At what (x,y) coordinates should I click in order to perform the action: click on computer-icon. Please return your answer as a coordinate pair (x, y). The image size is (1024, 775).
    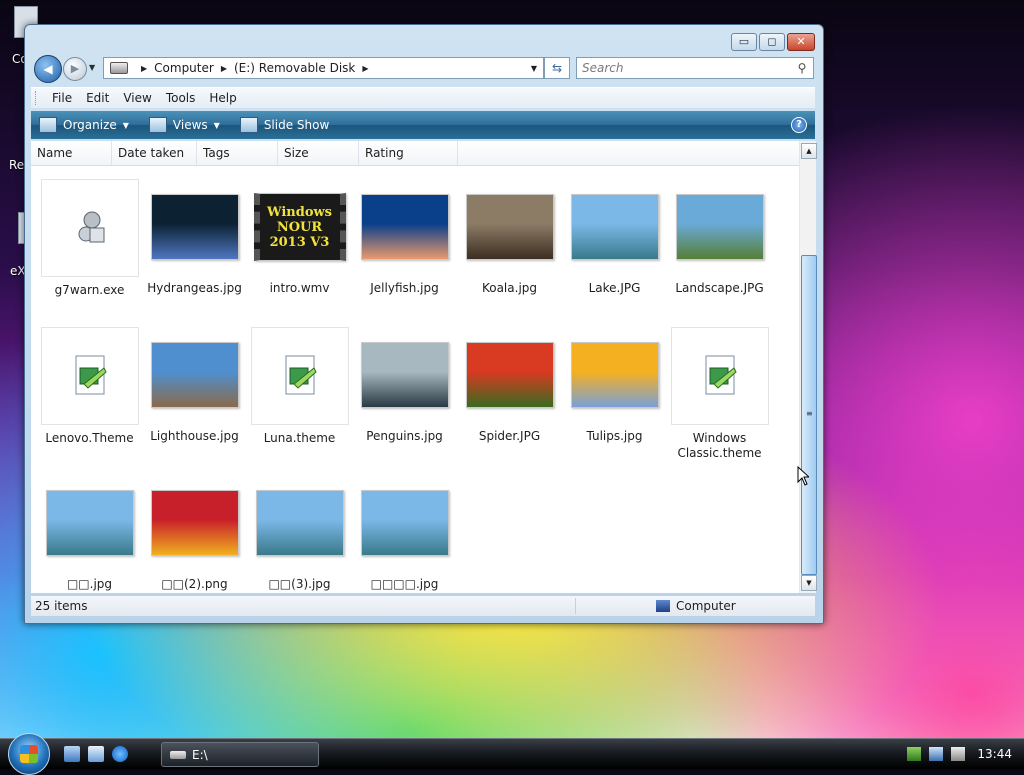
    Looking at the image, I should click on (663, 606).